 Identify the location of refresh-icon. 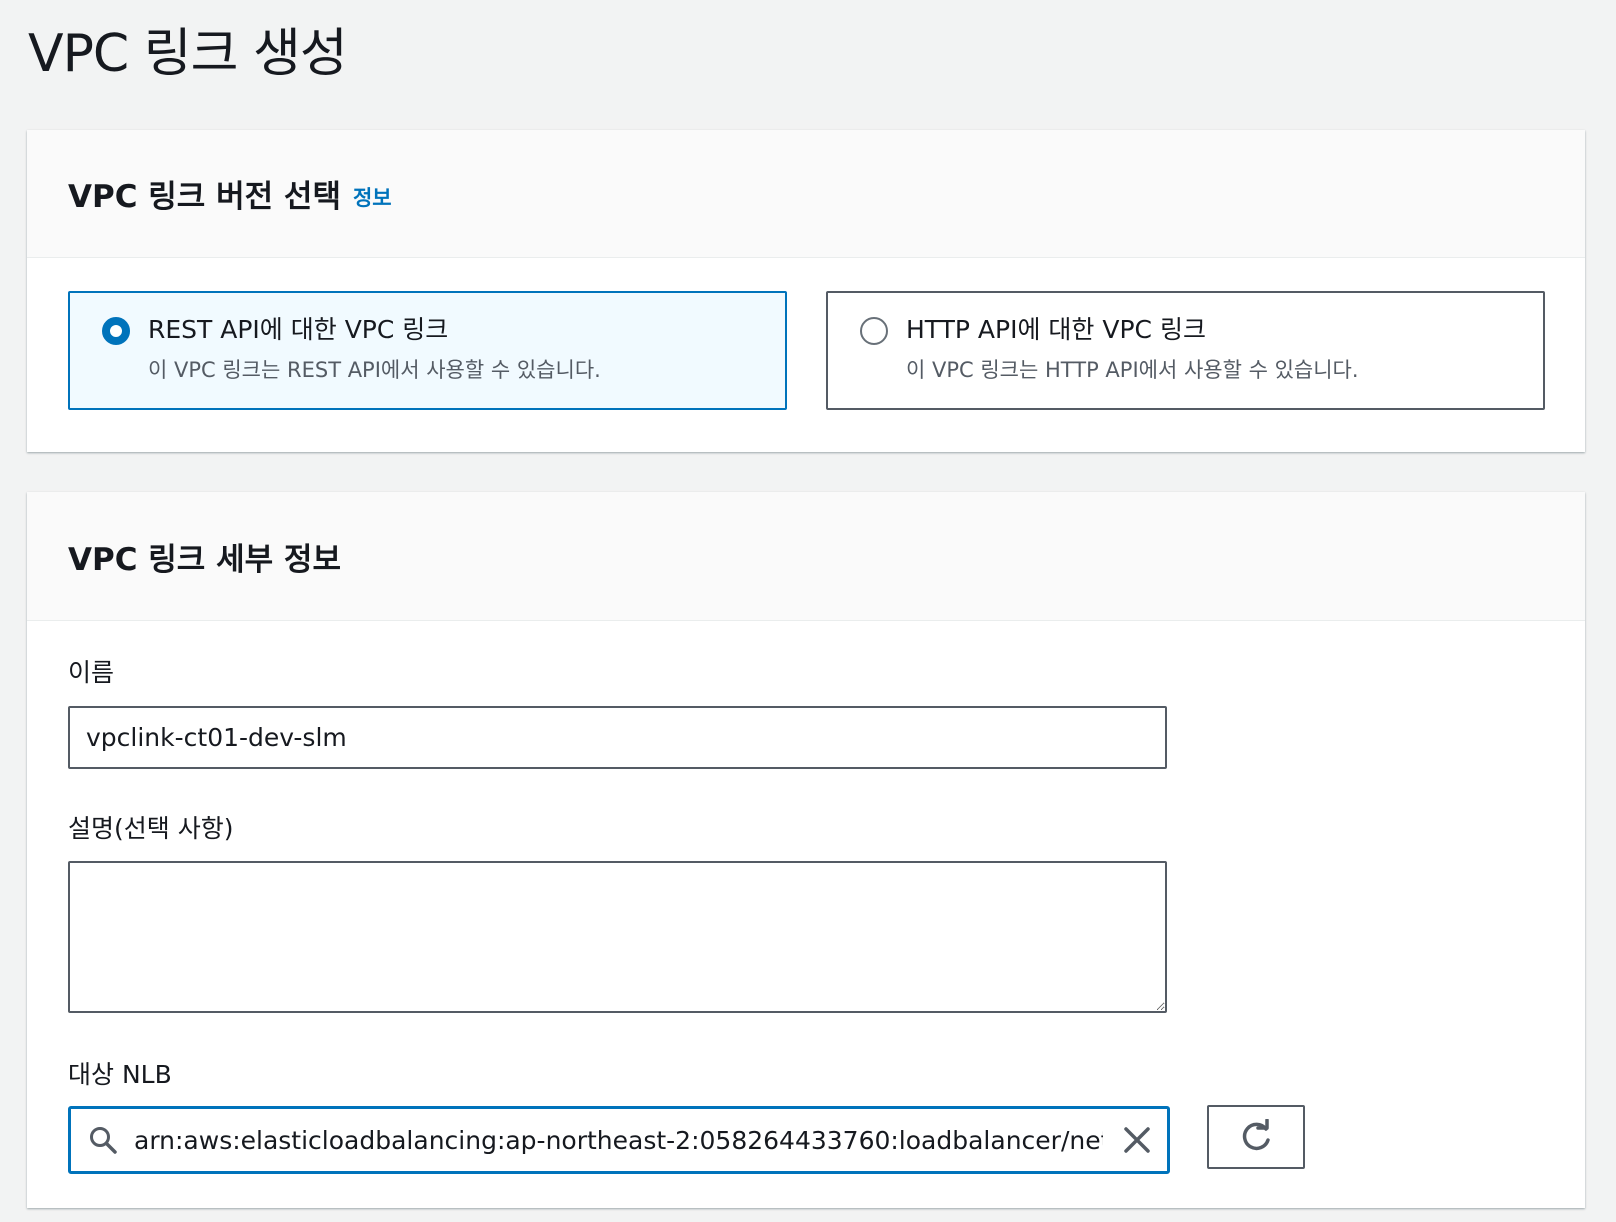
(1256, 1135).